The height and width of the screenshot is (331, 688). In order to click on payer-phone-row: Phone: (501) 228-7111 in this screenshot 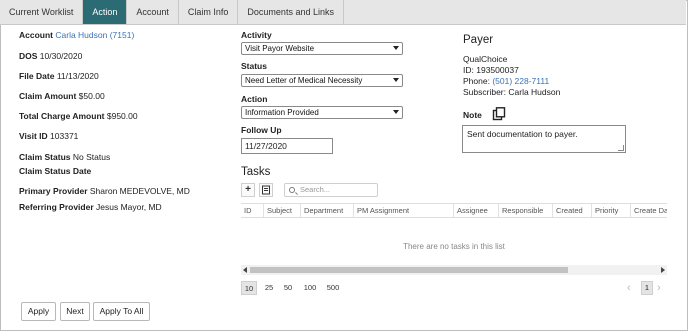, I will do `click(506, 81)`.